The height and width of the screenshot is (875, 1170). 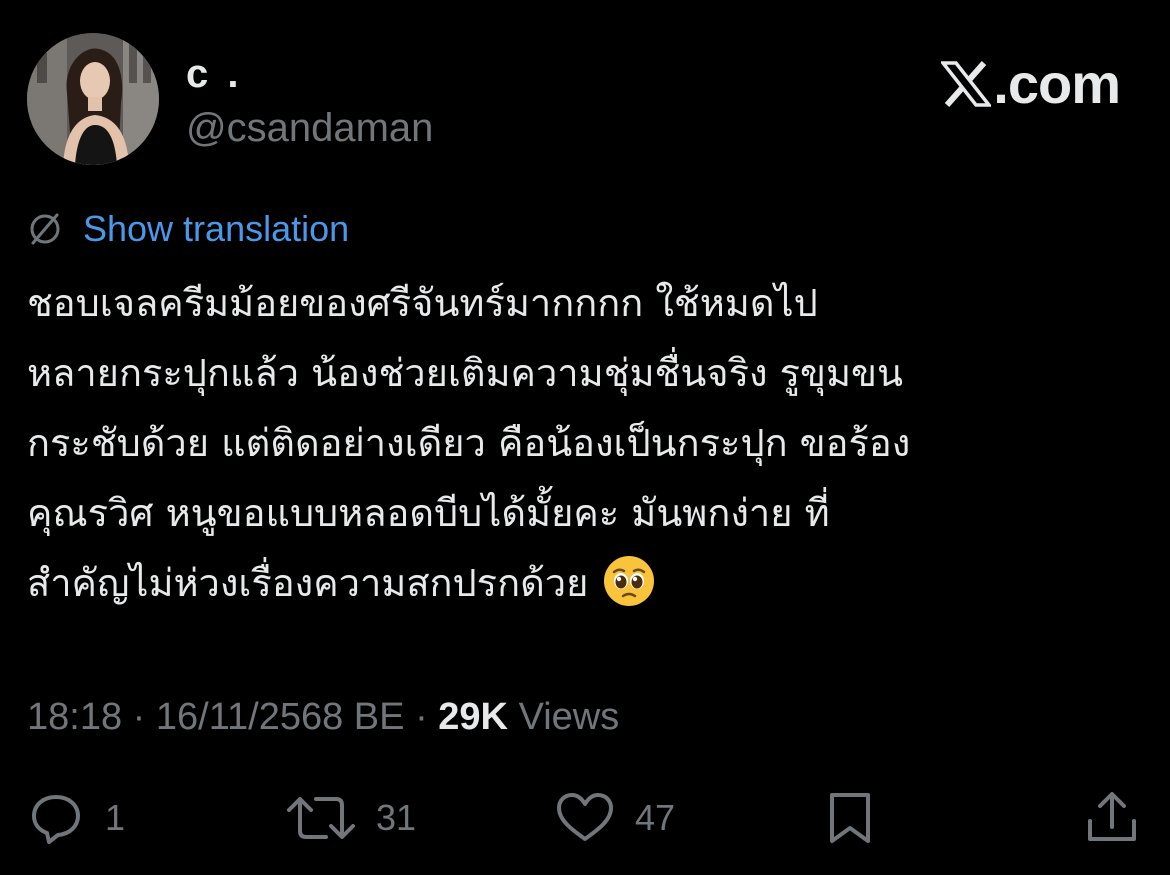 I want to click on tweet-text-line-last: สำคัญไม่ห่วงเรื่องความสกปรกด้วย, so click(x=587, y=589).